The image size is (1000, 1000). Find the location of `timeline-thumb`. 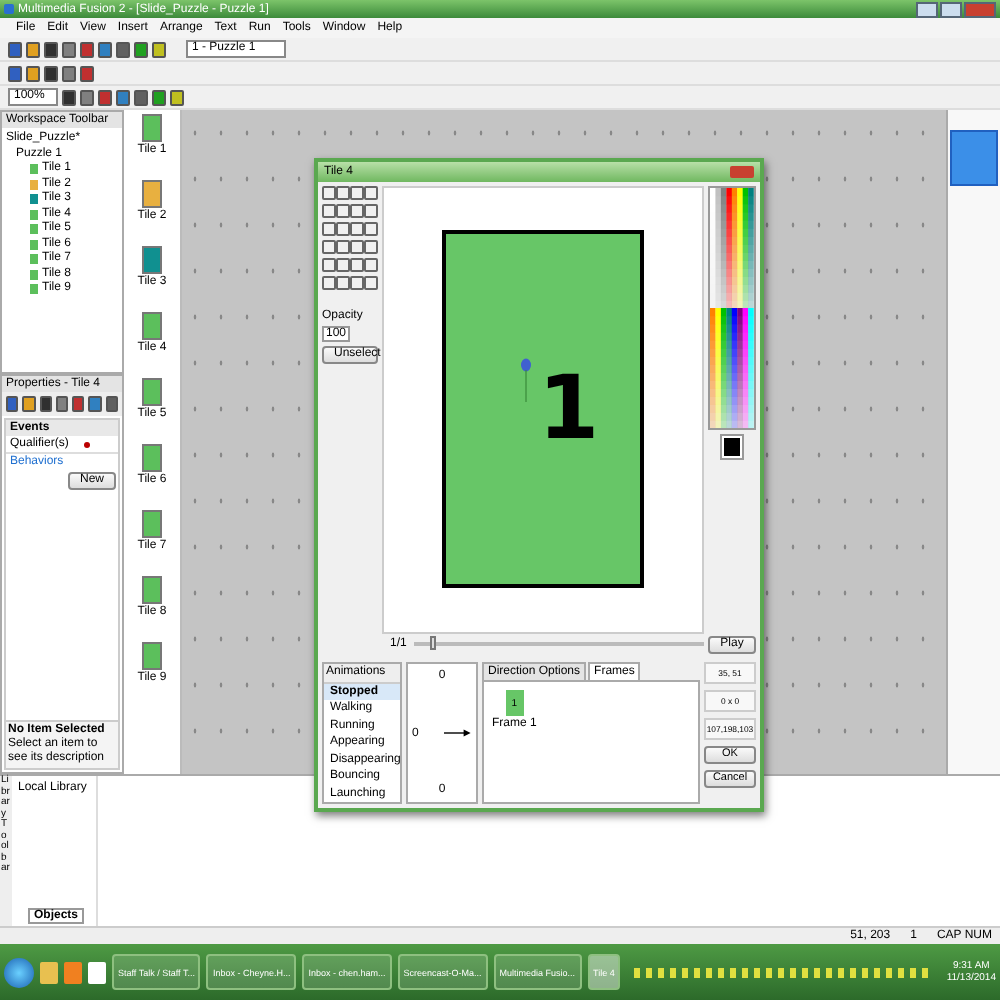

timeline-thumb is located at coordinates (432, 643).